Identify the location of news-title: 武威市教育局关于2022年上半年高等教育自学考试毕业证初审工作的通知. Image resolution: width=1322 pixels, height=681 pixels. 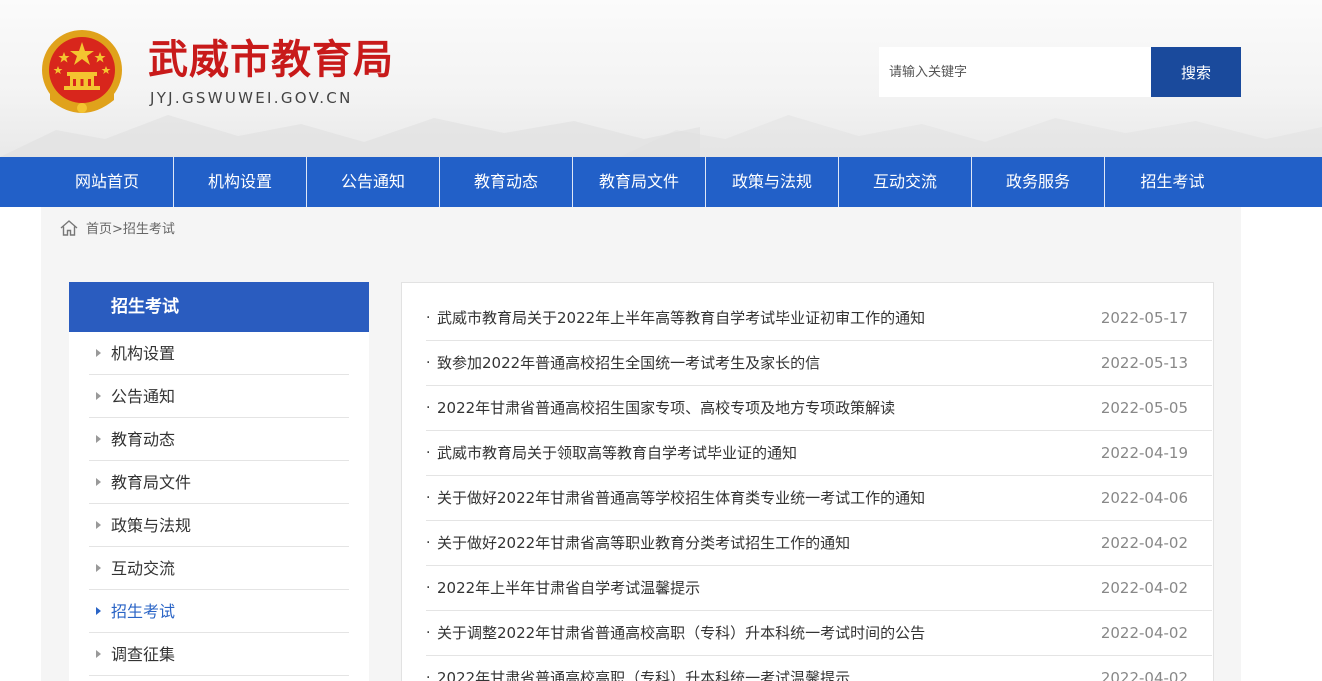
(681, 318).